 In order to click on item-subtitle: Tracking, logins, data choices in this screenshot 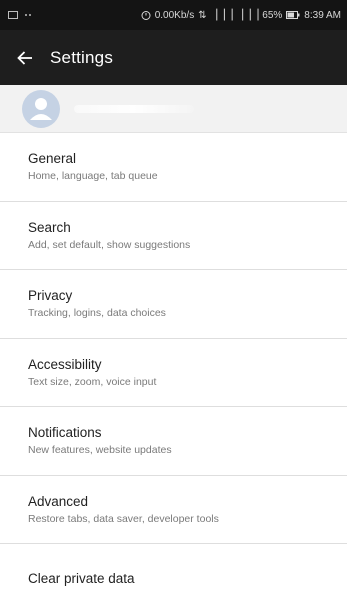, I will do `click(97, 313)`.